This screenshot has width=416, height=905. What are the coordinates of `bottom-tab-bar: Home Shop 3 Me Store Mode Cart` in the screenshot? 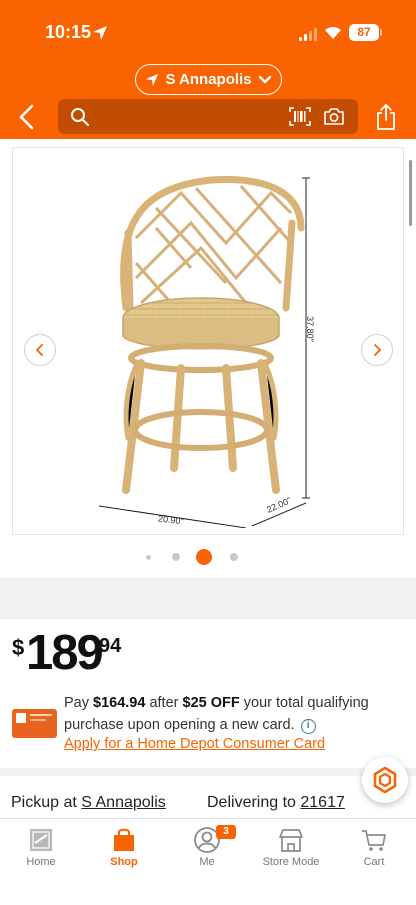 It's located at (208, 861).